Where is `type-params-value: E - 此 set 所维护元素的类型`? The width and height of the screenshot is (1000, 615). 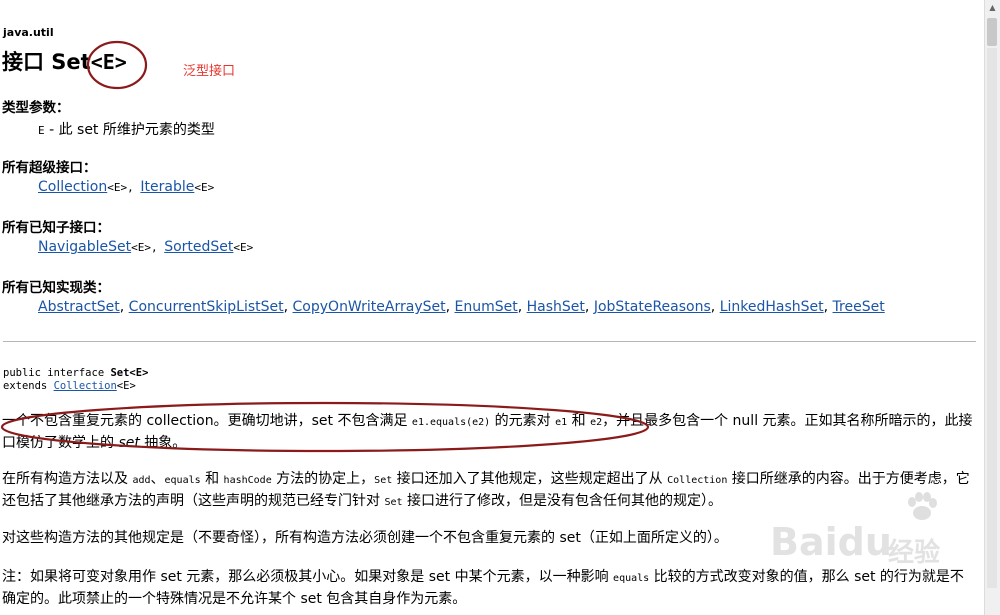
type-params-value: E - 此 set 所维护元素的类型 is located at coordinates (126, 129).